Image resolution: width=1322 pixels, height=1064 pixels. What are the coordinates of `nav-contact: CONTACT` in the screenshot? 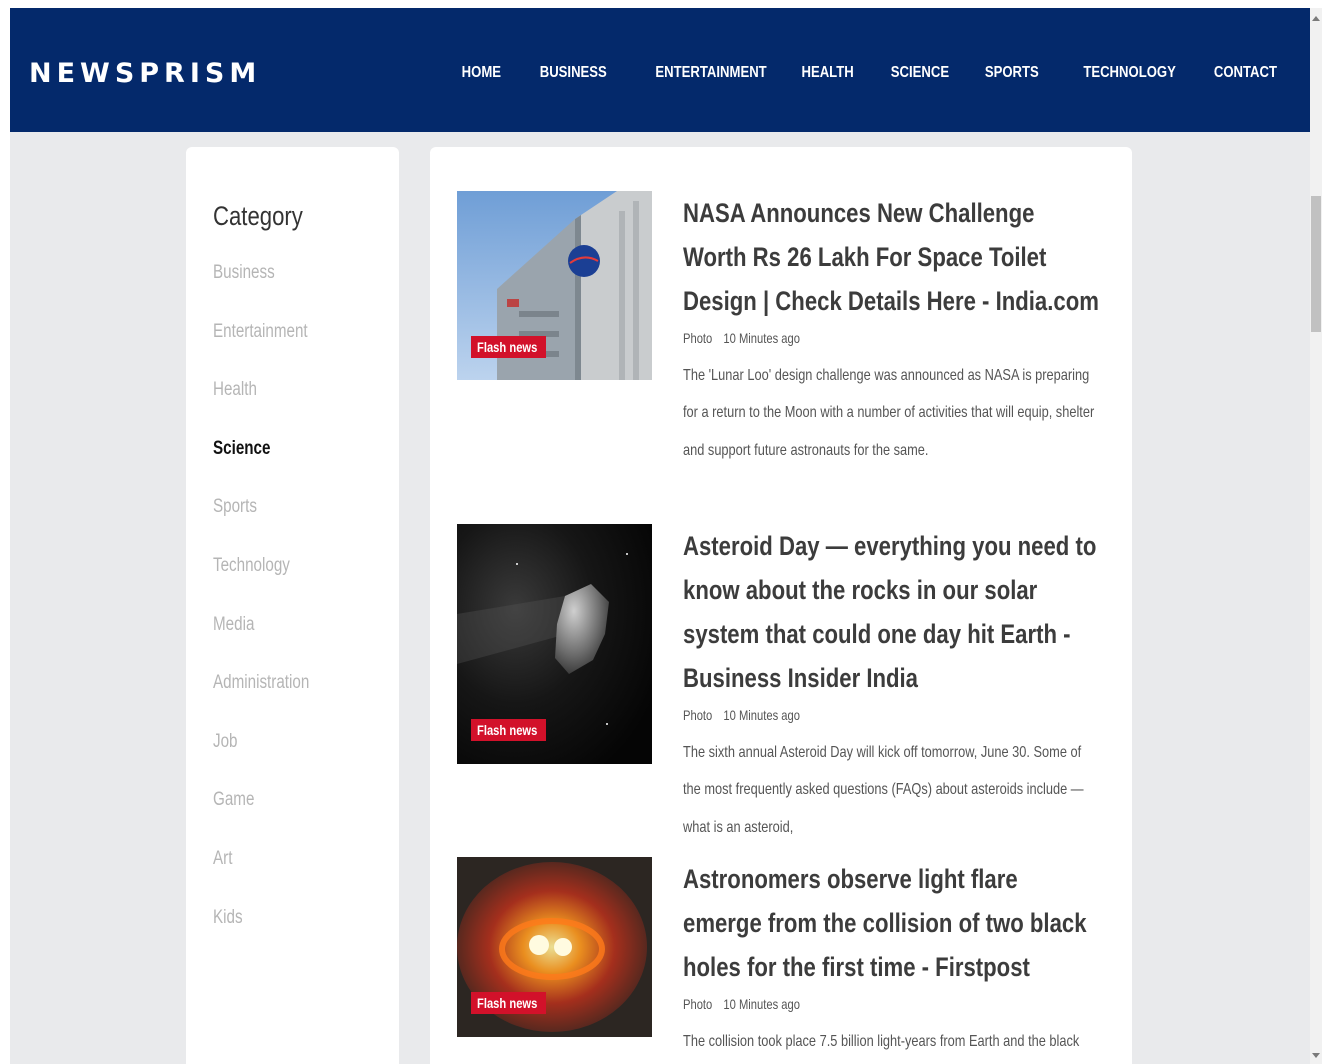 It's located at (1245, 73).